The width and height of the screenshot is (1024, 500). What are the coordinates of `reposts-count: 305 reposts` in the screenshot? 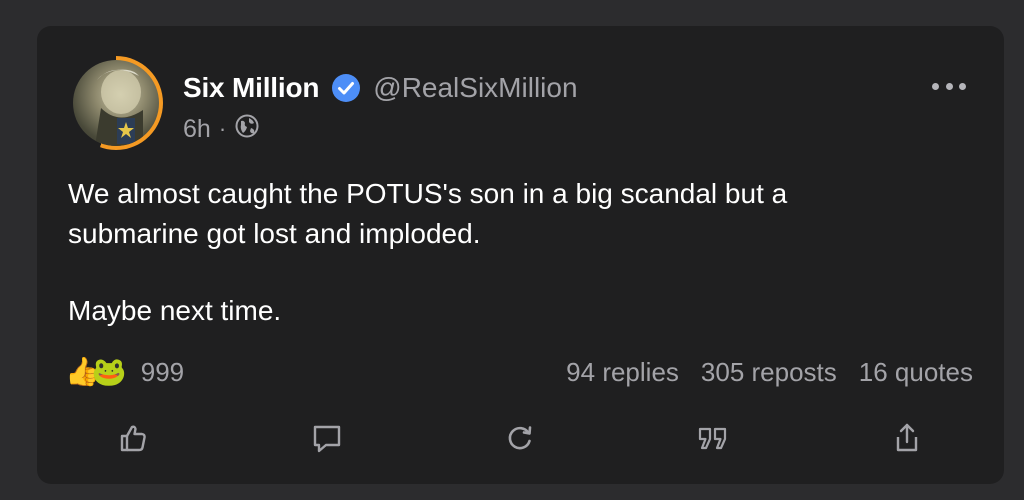 It's located at (769, 372).